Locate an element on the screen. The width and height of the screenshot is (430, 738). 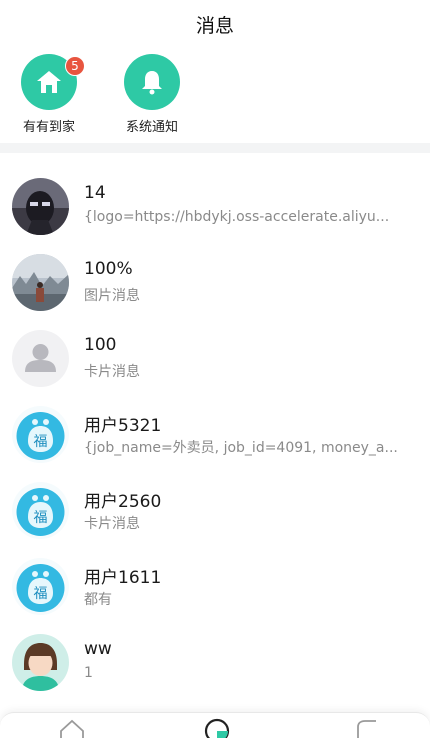
message-tab-icon is located at coordinates (217, 727).